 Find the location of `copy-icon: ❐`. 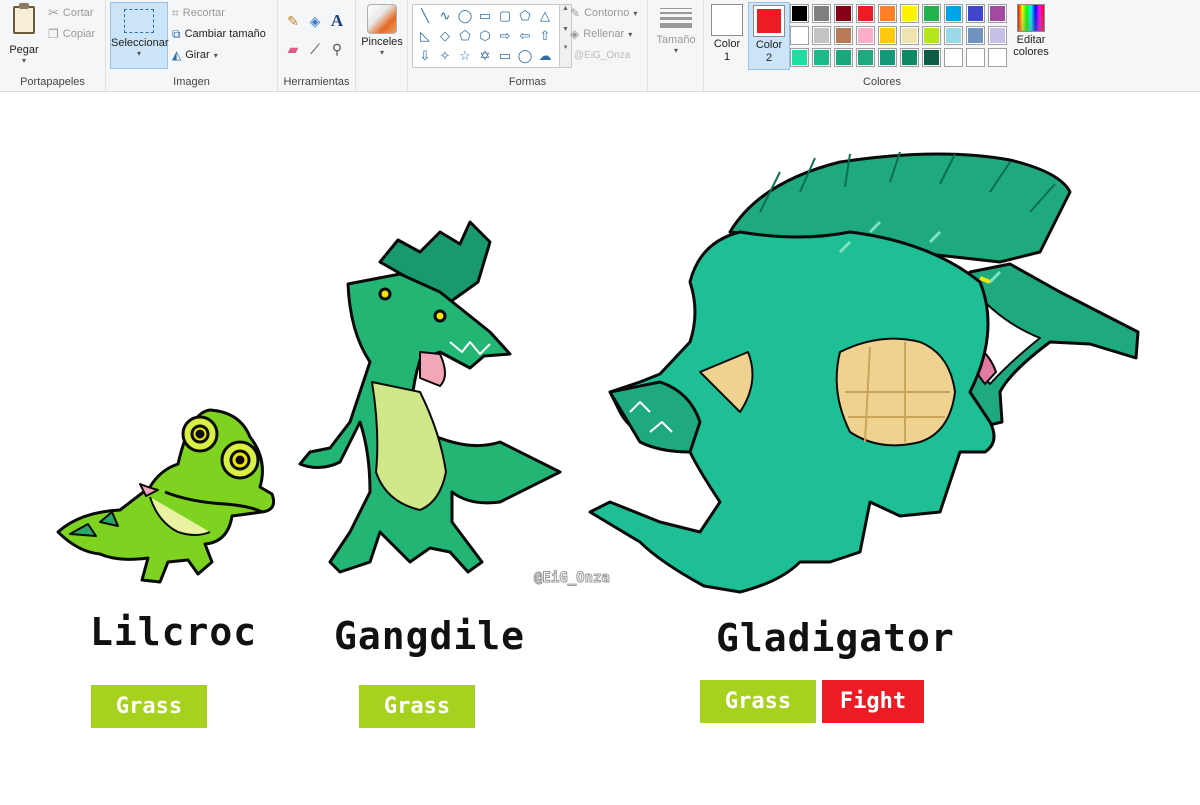

copy-icon: ❐ is located at coordinates (53, 34).